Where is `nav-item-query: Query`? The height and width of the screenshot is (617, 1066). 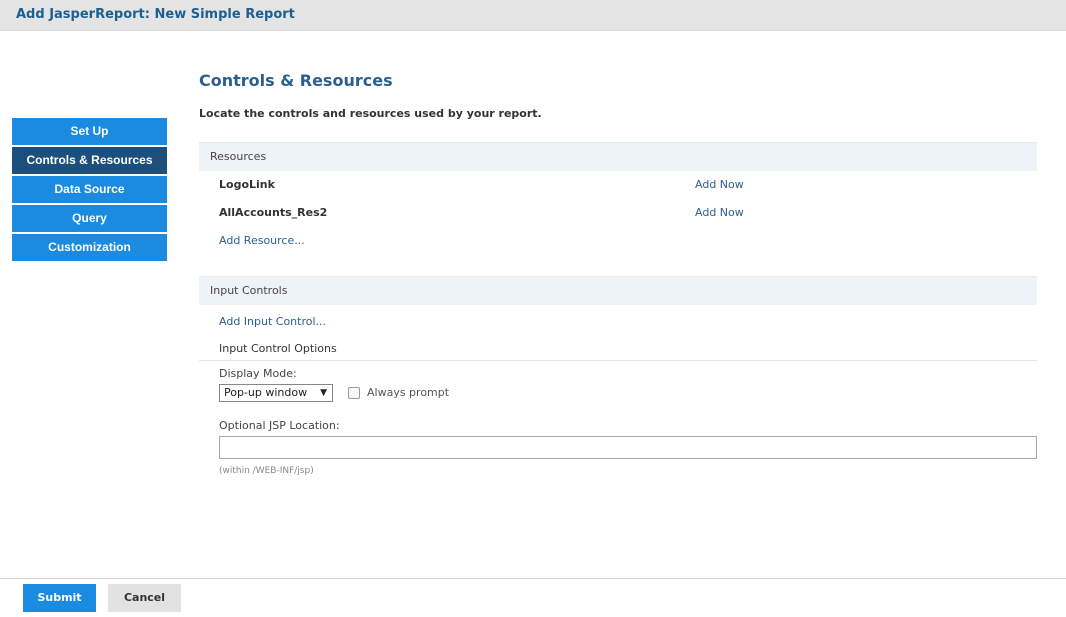 nav-item-query: Query is located at coordinates (89, 218).